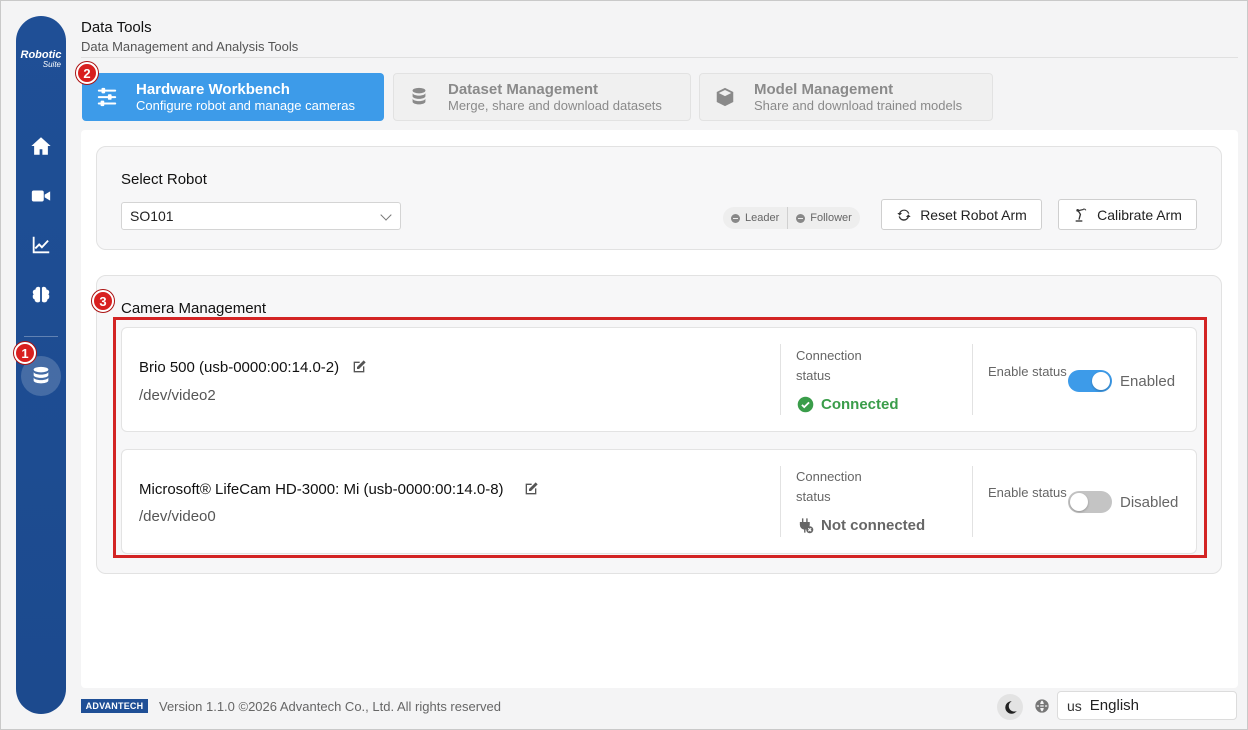 This screenshot has height=730, width=1248. Describe the element at coordinates (523, 89) in the screenshot. I see `tab-label: Dataset Management` at that location.